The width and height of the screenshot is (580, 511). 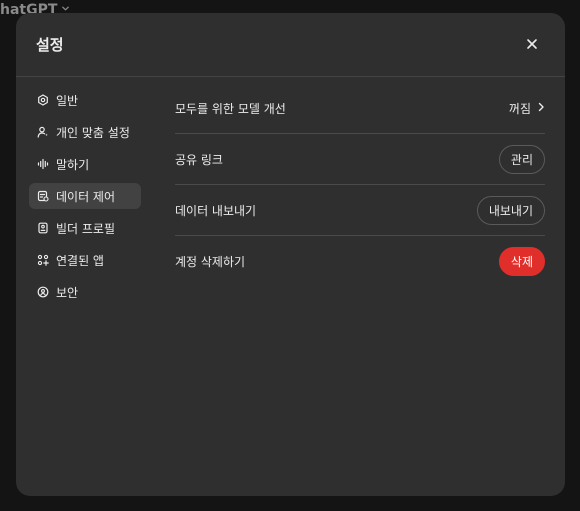 What do you see at coordinates (85, 292) in the screenshot?
I see `sidebar-item-security: 보안` at bounding box center [85, 292].